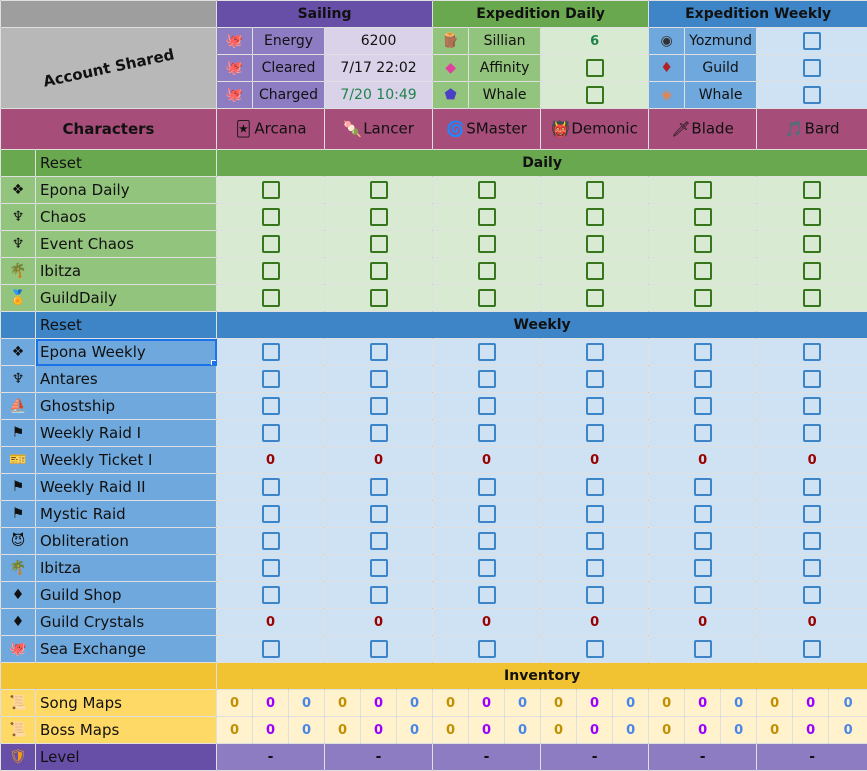 The image size is (867, 771). Describe the element at coordinates (126, 541) in the screenshot. I see `task-name: Obliteration` at that location.